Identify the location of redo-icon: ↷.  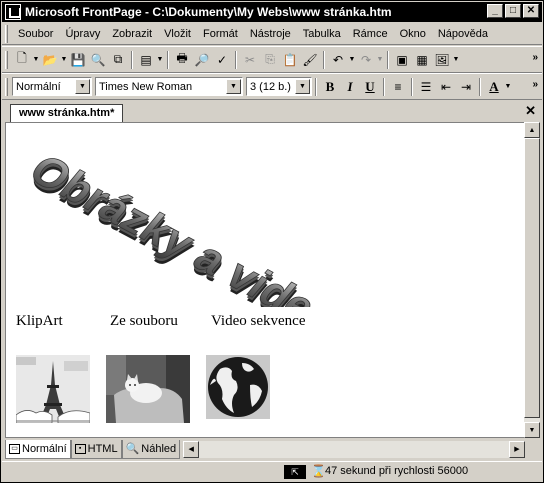
(366, 60).